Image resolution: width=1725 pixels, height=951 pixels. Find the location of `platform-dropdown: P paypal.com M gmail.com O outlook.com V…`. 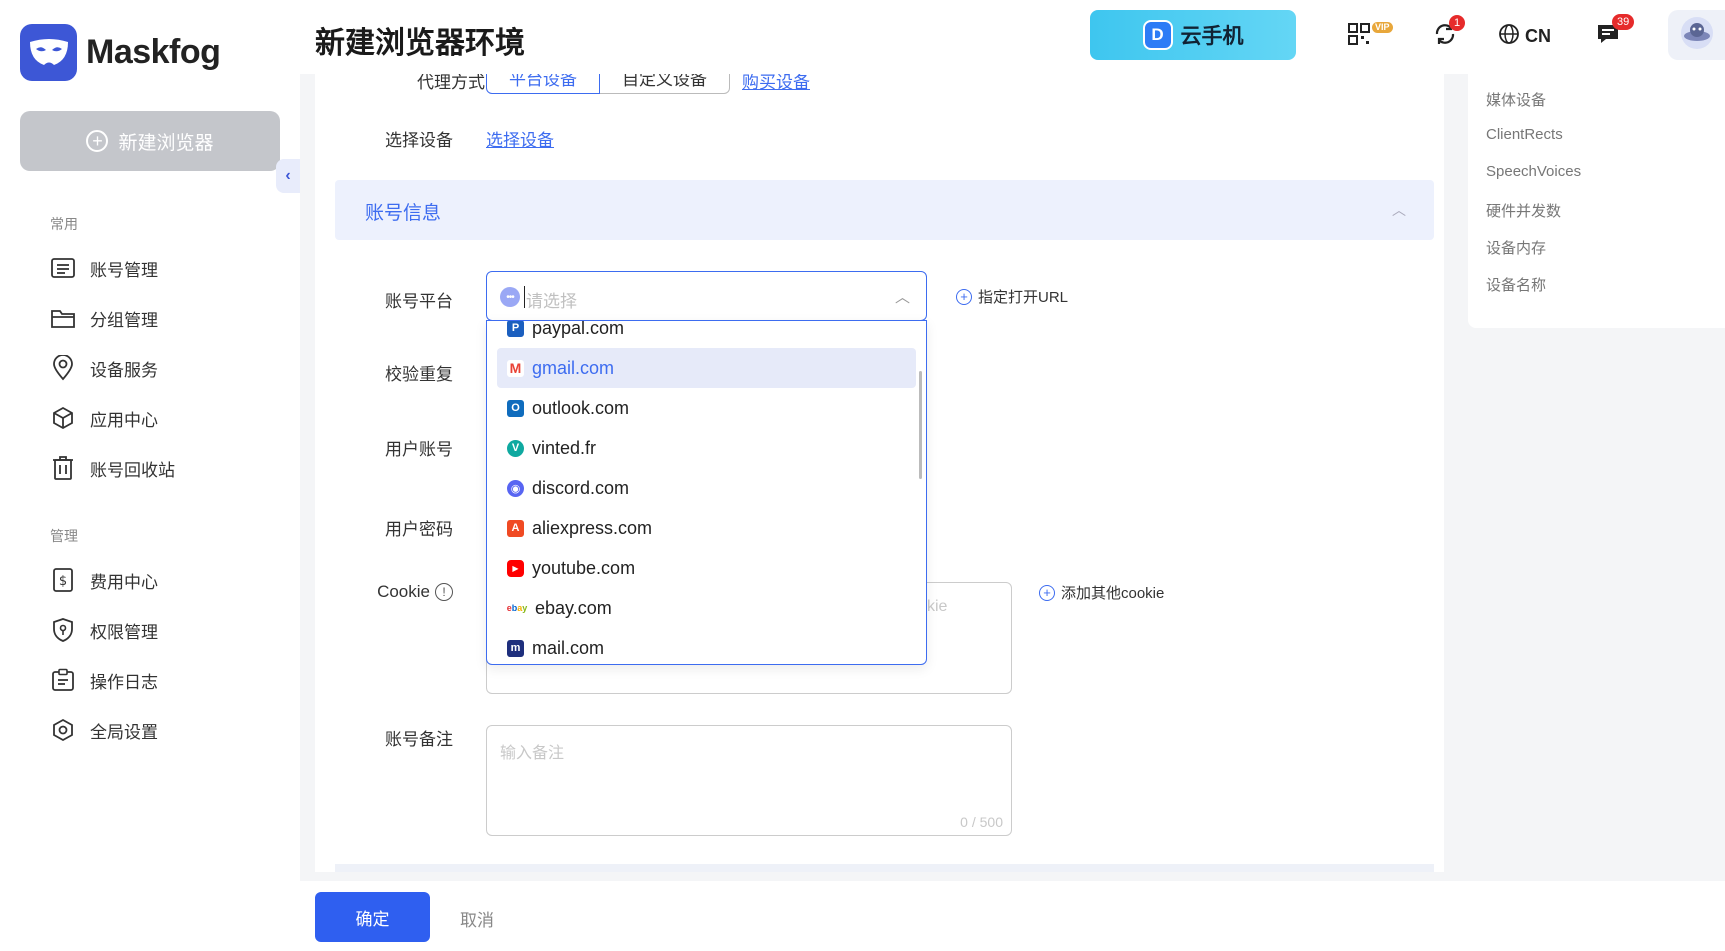

platform-dropdown: P paypal.com M gmail.com O outlook.com V… is located at coordinates (706, 492).